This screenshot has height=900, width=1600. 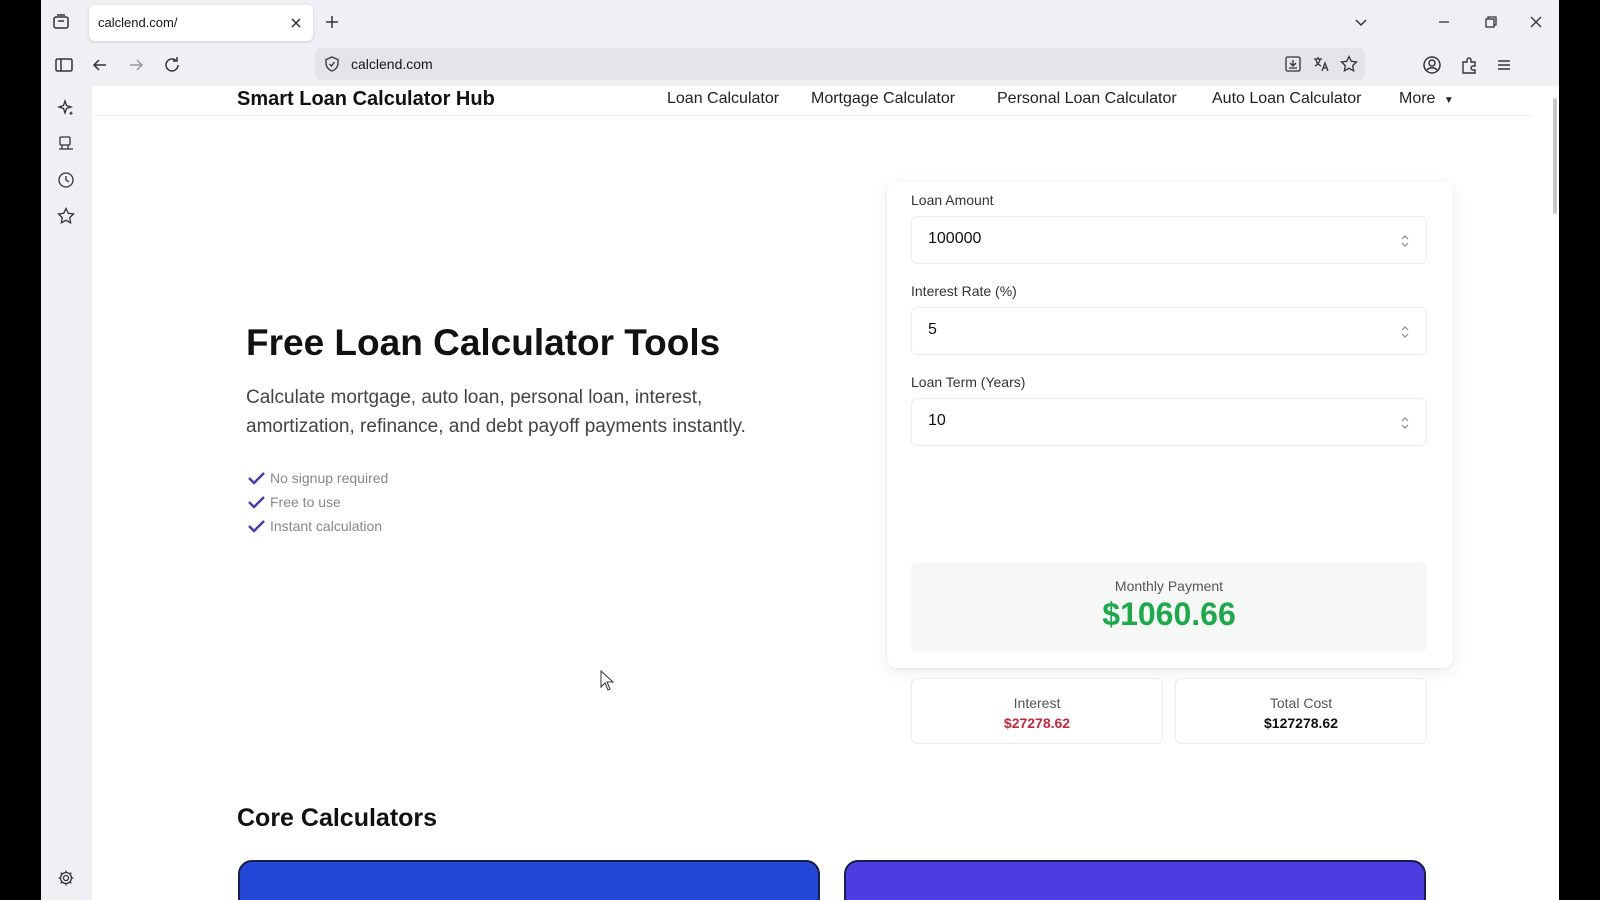 What do you see at coordinates (172, 65) in the screenshot?
I see `reload-icon` at bounding box center [172, 65].